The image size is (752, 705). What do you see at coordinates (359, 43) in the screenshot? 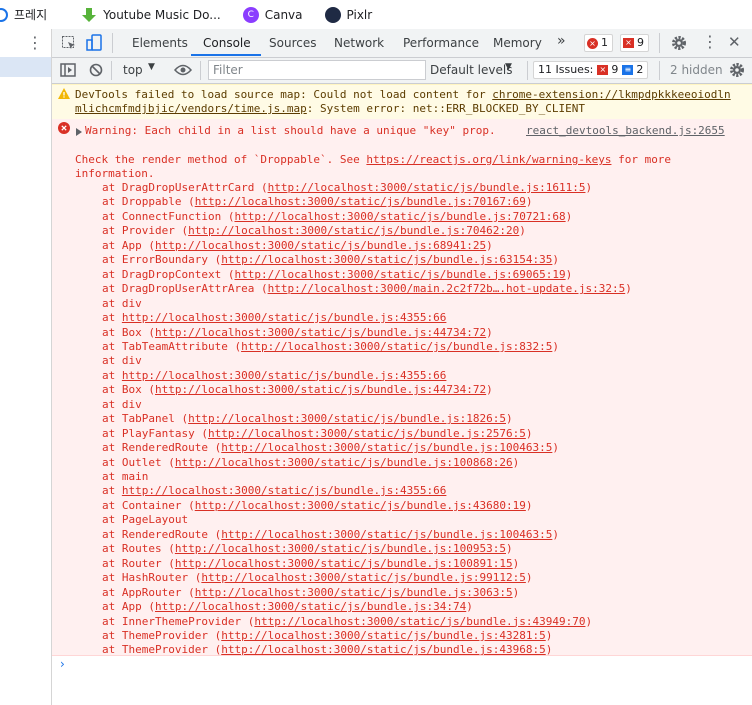
I see `tab-network: Network` at bounding box center [359, 43].